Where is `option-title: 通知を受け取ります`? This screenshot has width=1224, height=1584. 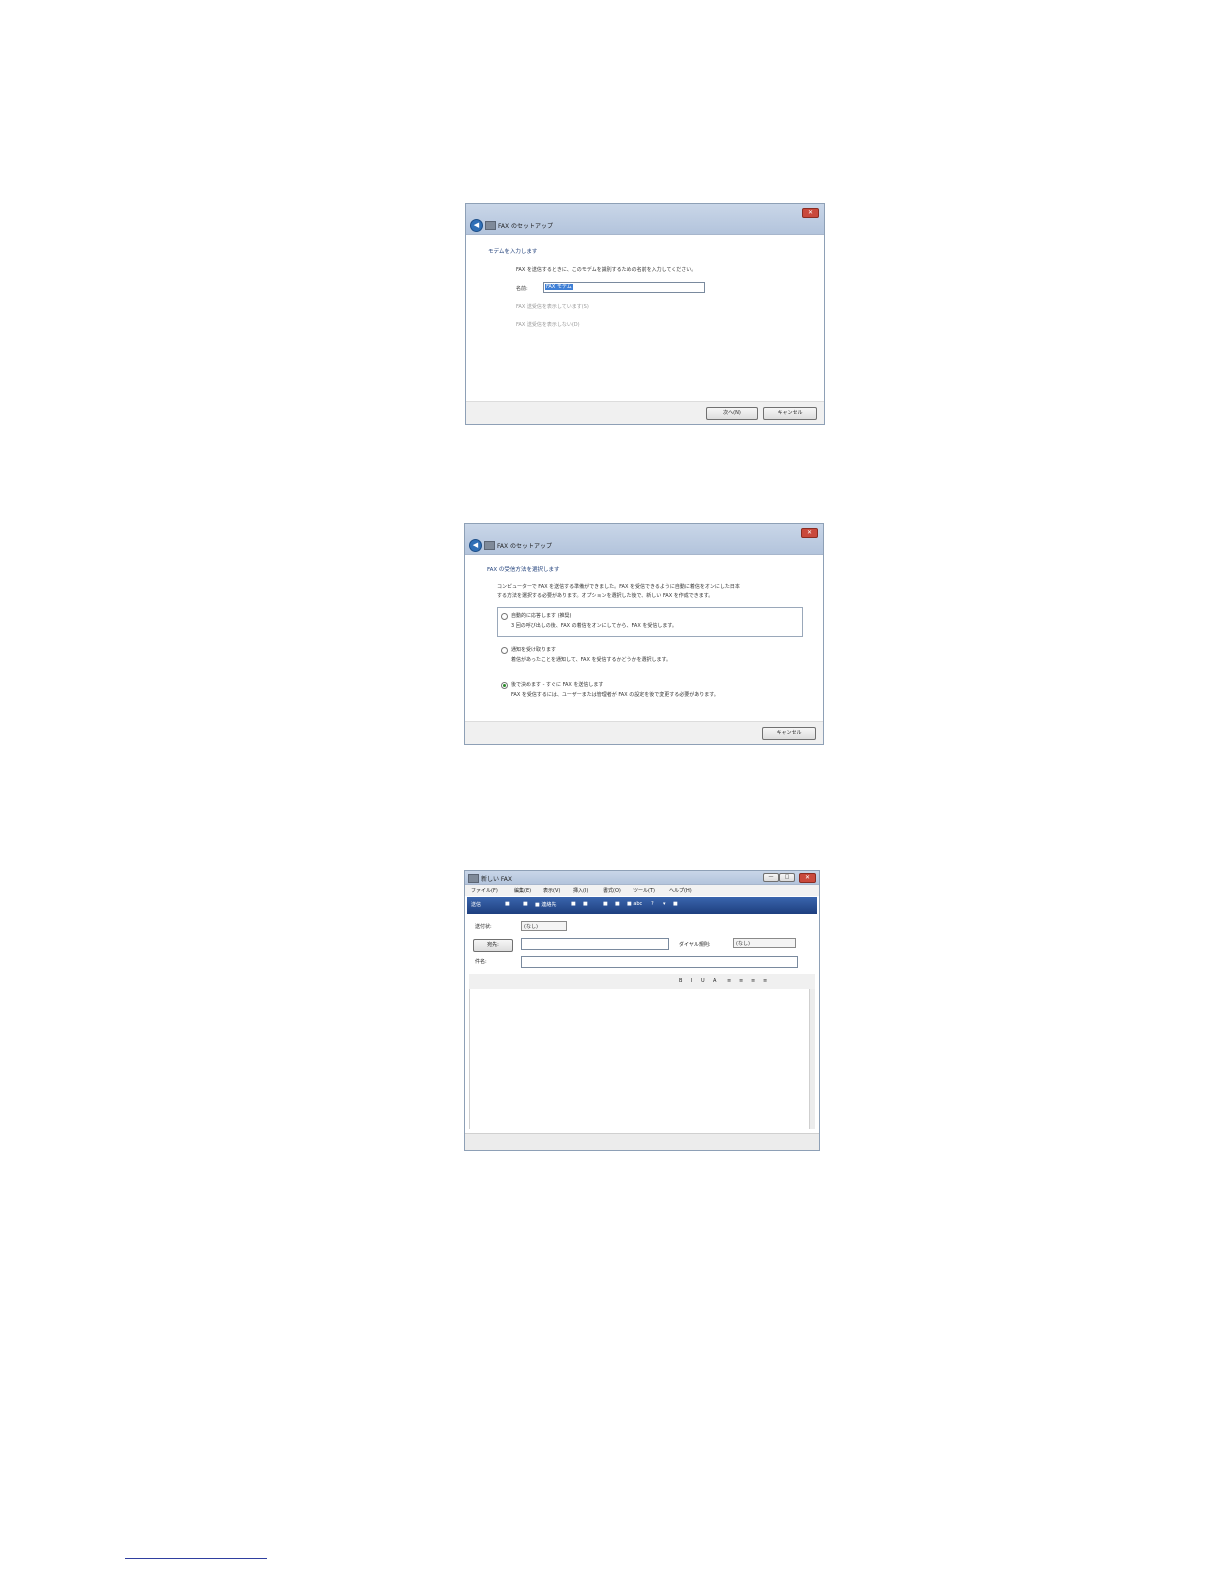 option-title: 通知を受け取ります is located at coordinates (534, 650).